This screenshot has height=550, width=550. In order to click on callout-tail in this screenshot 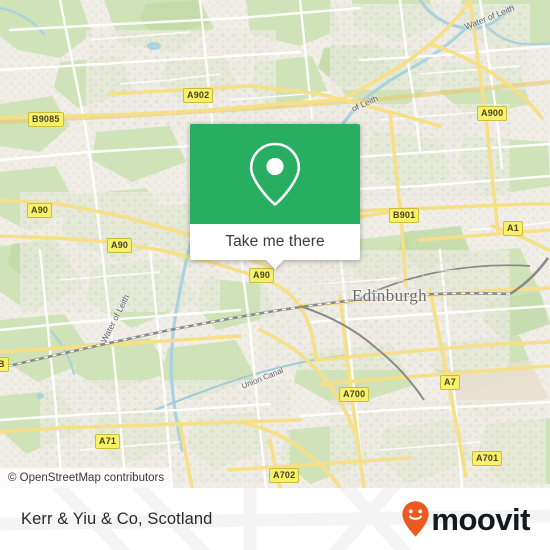, I will do `click(275, 264)`.